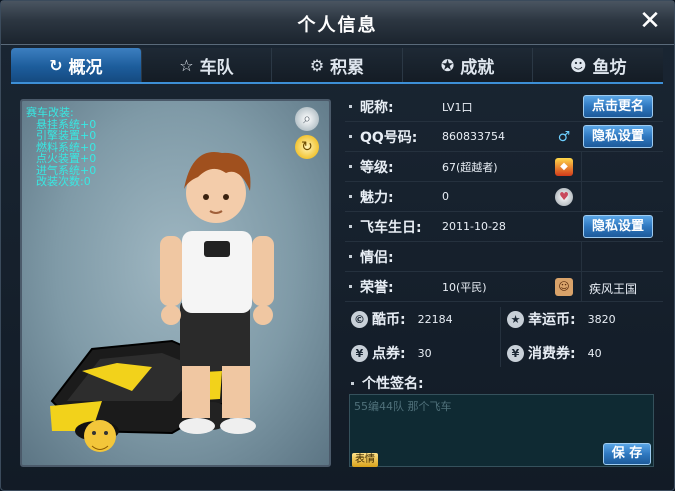 The height and width of the screenshot is (491, 675). I want to click on title-bar: 个人信息 ✕, so click(337, 23).